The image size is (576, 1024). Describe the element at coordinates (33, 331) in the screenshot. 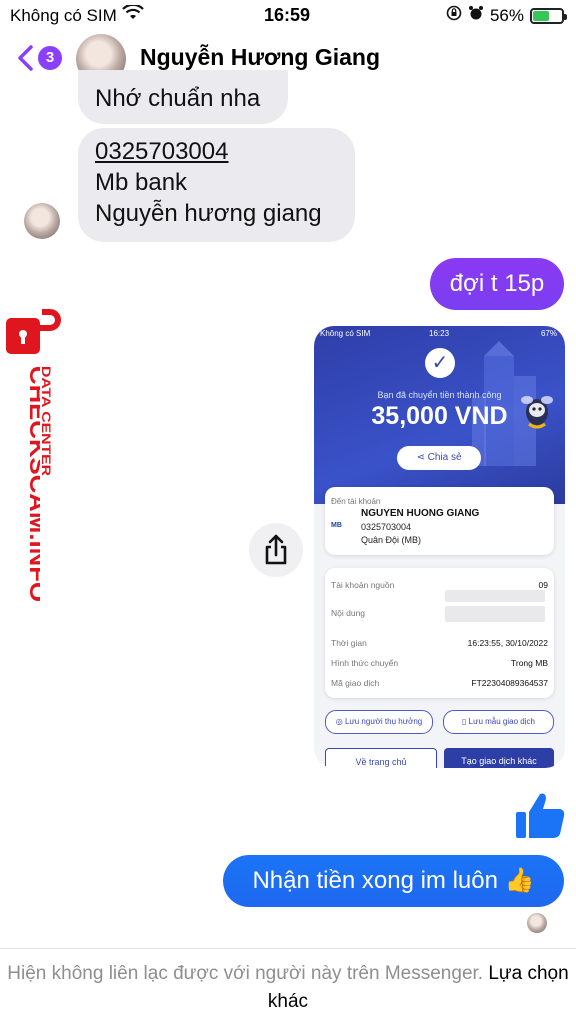

I see `lock-icon` at that location.